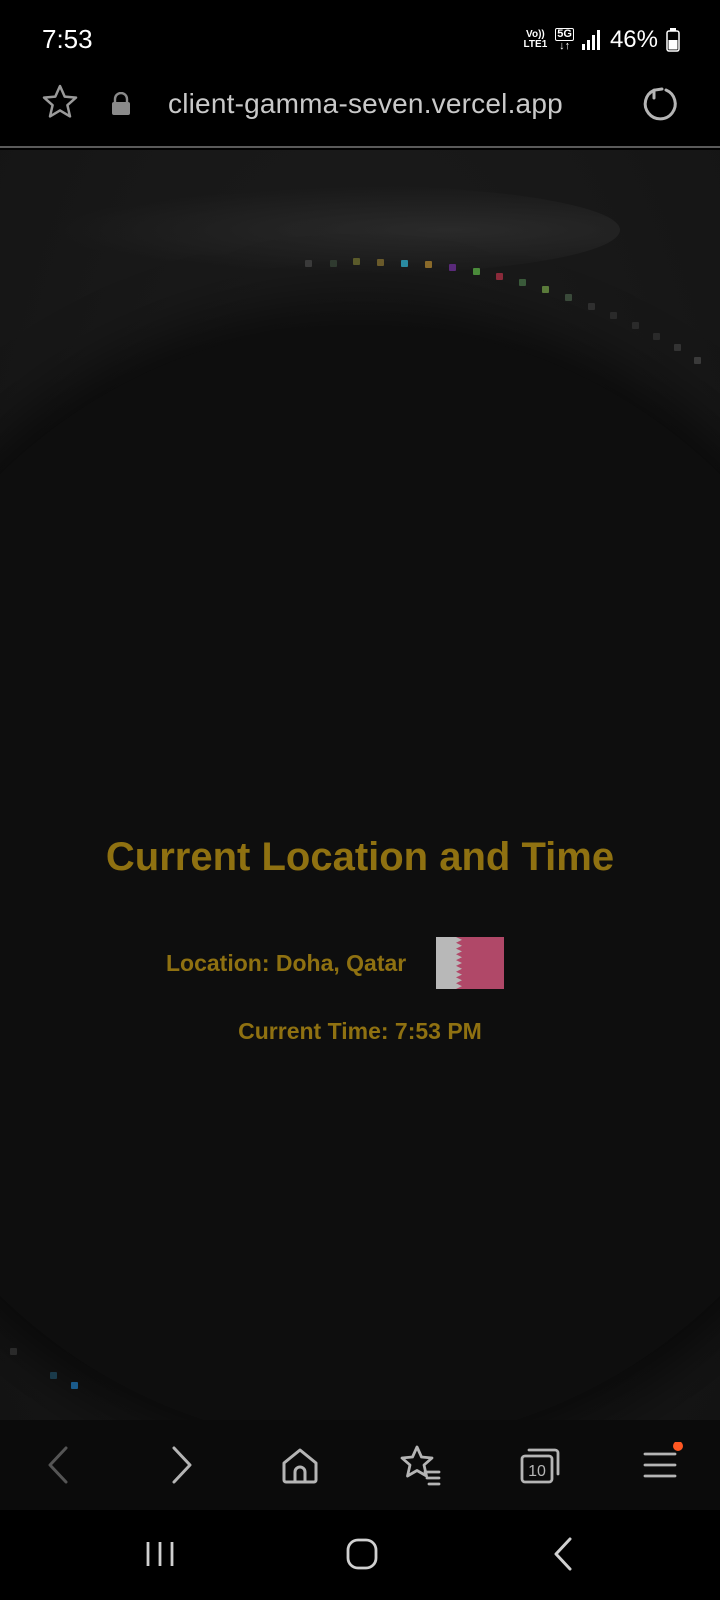  Describe the element at coordinates (537, 1471) in the screenshot. I see `tab-count: 10` at that location.